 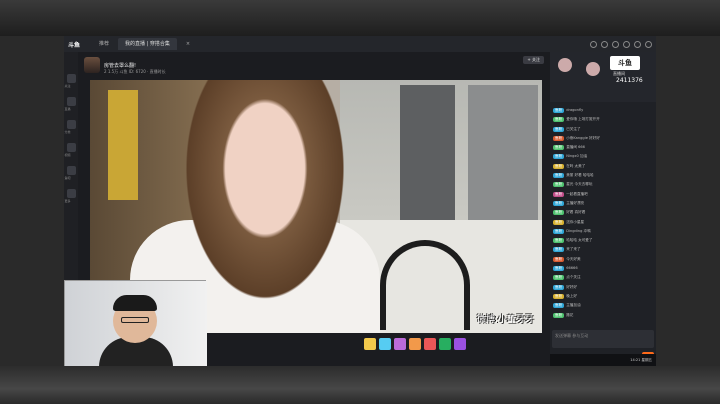 What do you see at coordinates (575, 221) in the screenshot?
I see `chat-text: 送你小星星` at bounding box center [575, 221].